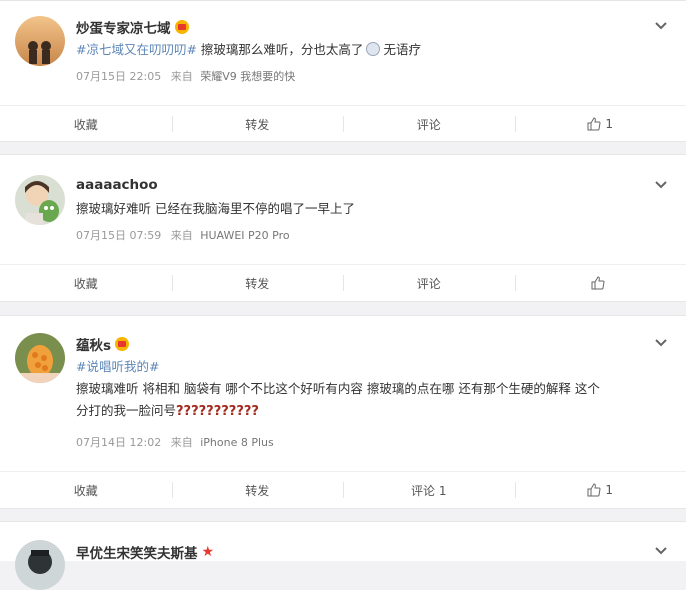 The width and height of the screenshot is (686, 590). I want to click on post-meta: 07月15日 22:05 来自 荣耀V9 我想要的快, so click(185, 76).